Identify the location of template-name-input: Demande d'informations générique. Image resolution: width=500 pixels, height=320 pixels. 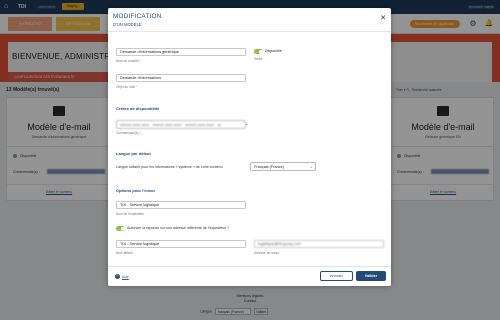
(181, 52).